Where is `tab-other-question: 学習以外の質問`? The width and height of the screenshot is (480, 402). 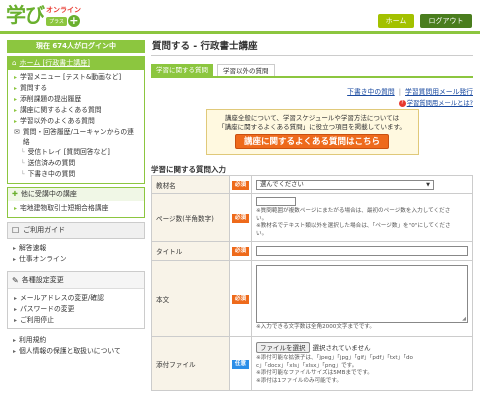 tab-other-question: 学習以外の質問 is located at coordinates (246, 70).